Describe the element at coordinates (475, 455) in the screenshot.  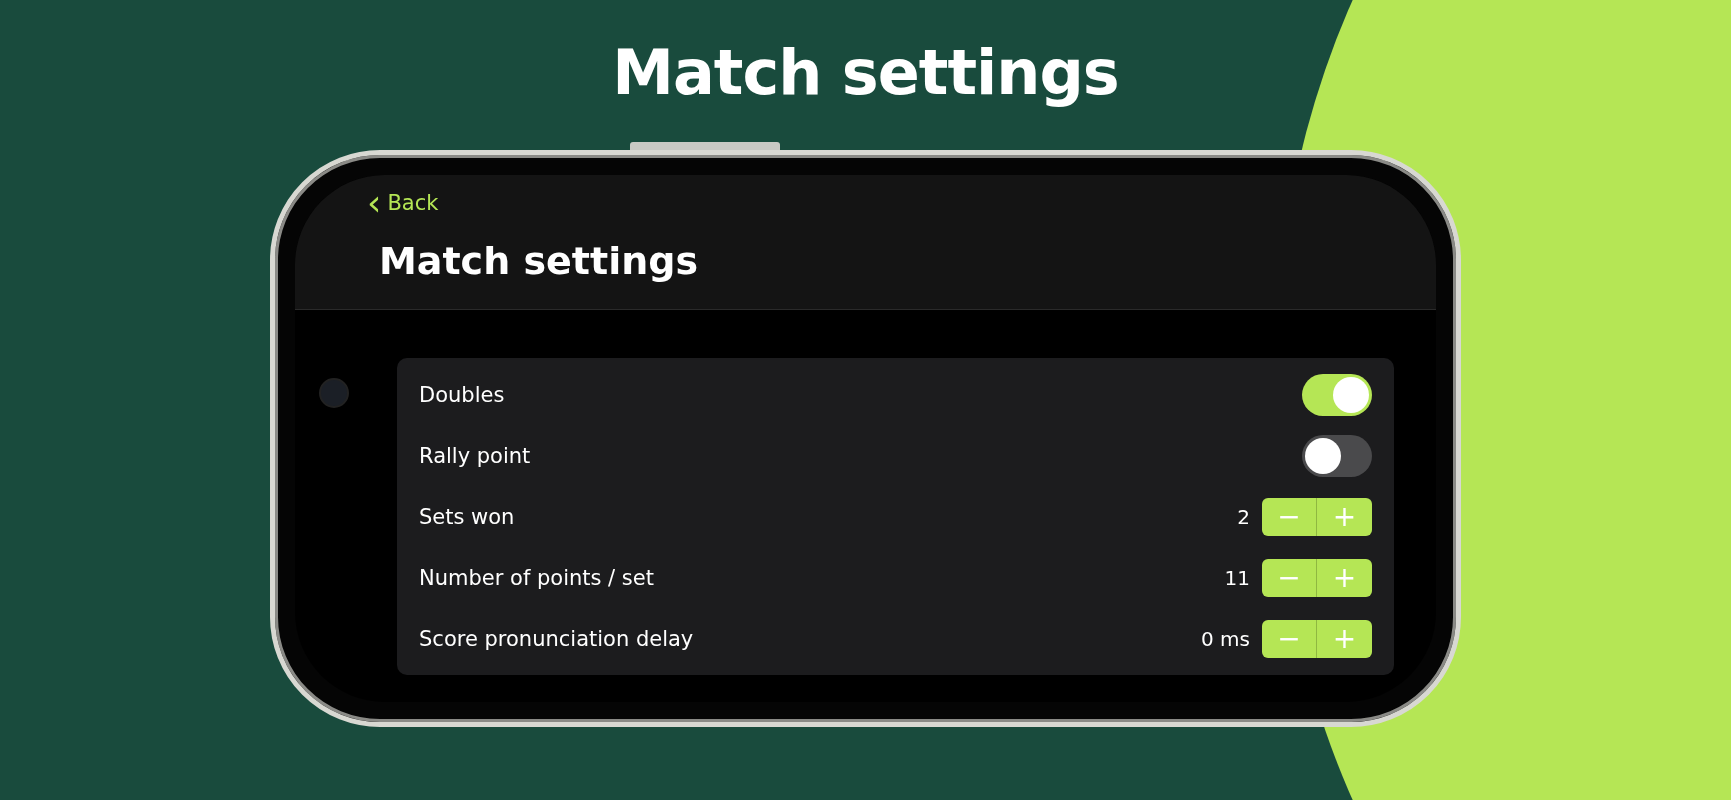
I see `setting-label: Rally point` at that location.